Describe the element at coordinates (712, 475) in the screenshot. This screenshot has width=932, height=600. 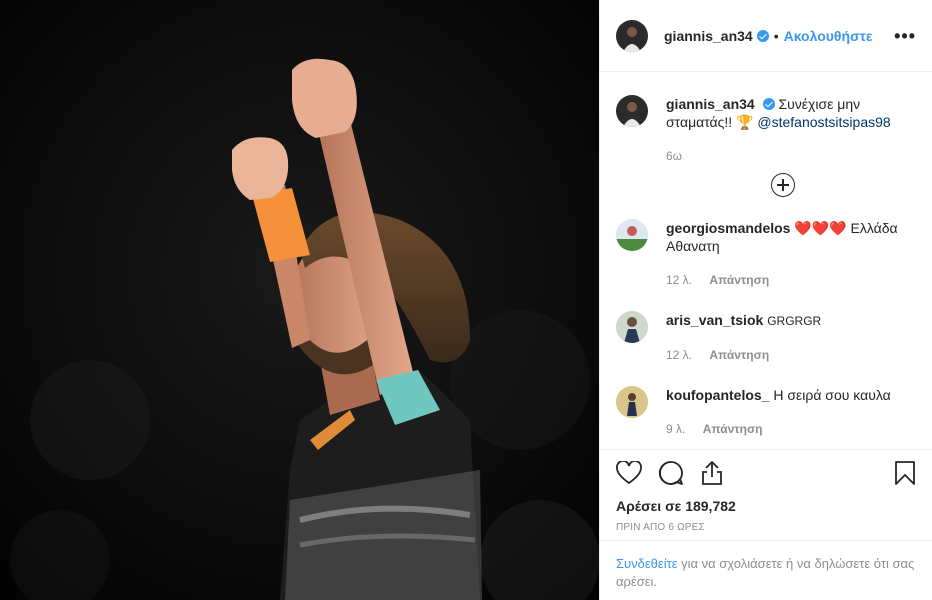
I see `share-icon` at that location.